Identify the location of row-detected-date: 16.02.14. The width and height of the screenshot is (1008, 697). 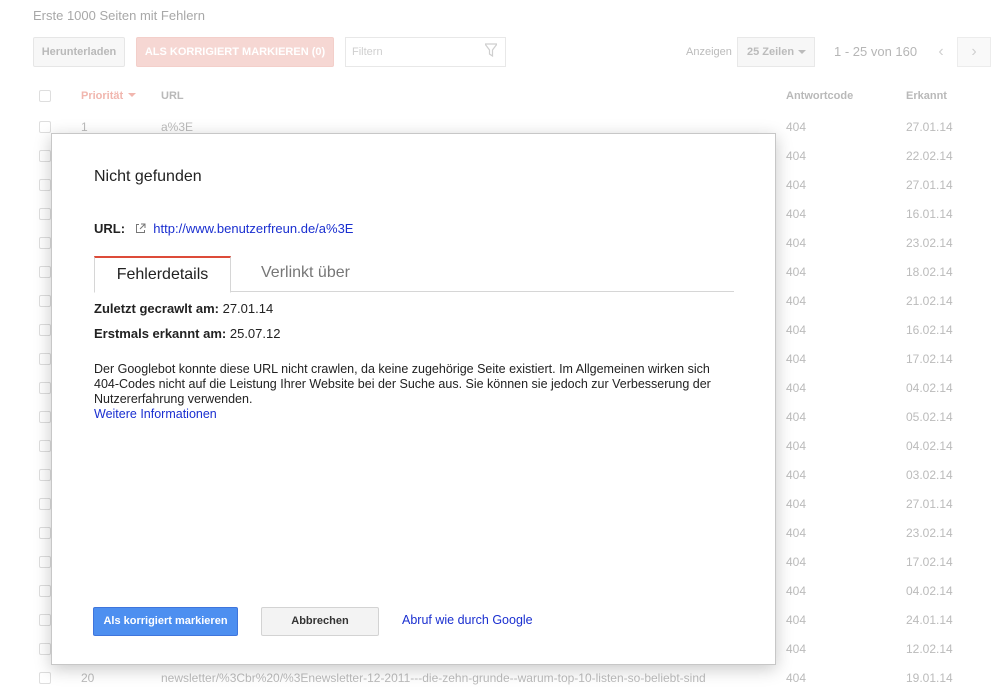
(929, 330).